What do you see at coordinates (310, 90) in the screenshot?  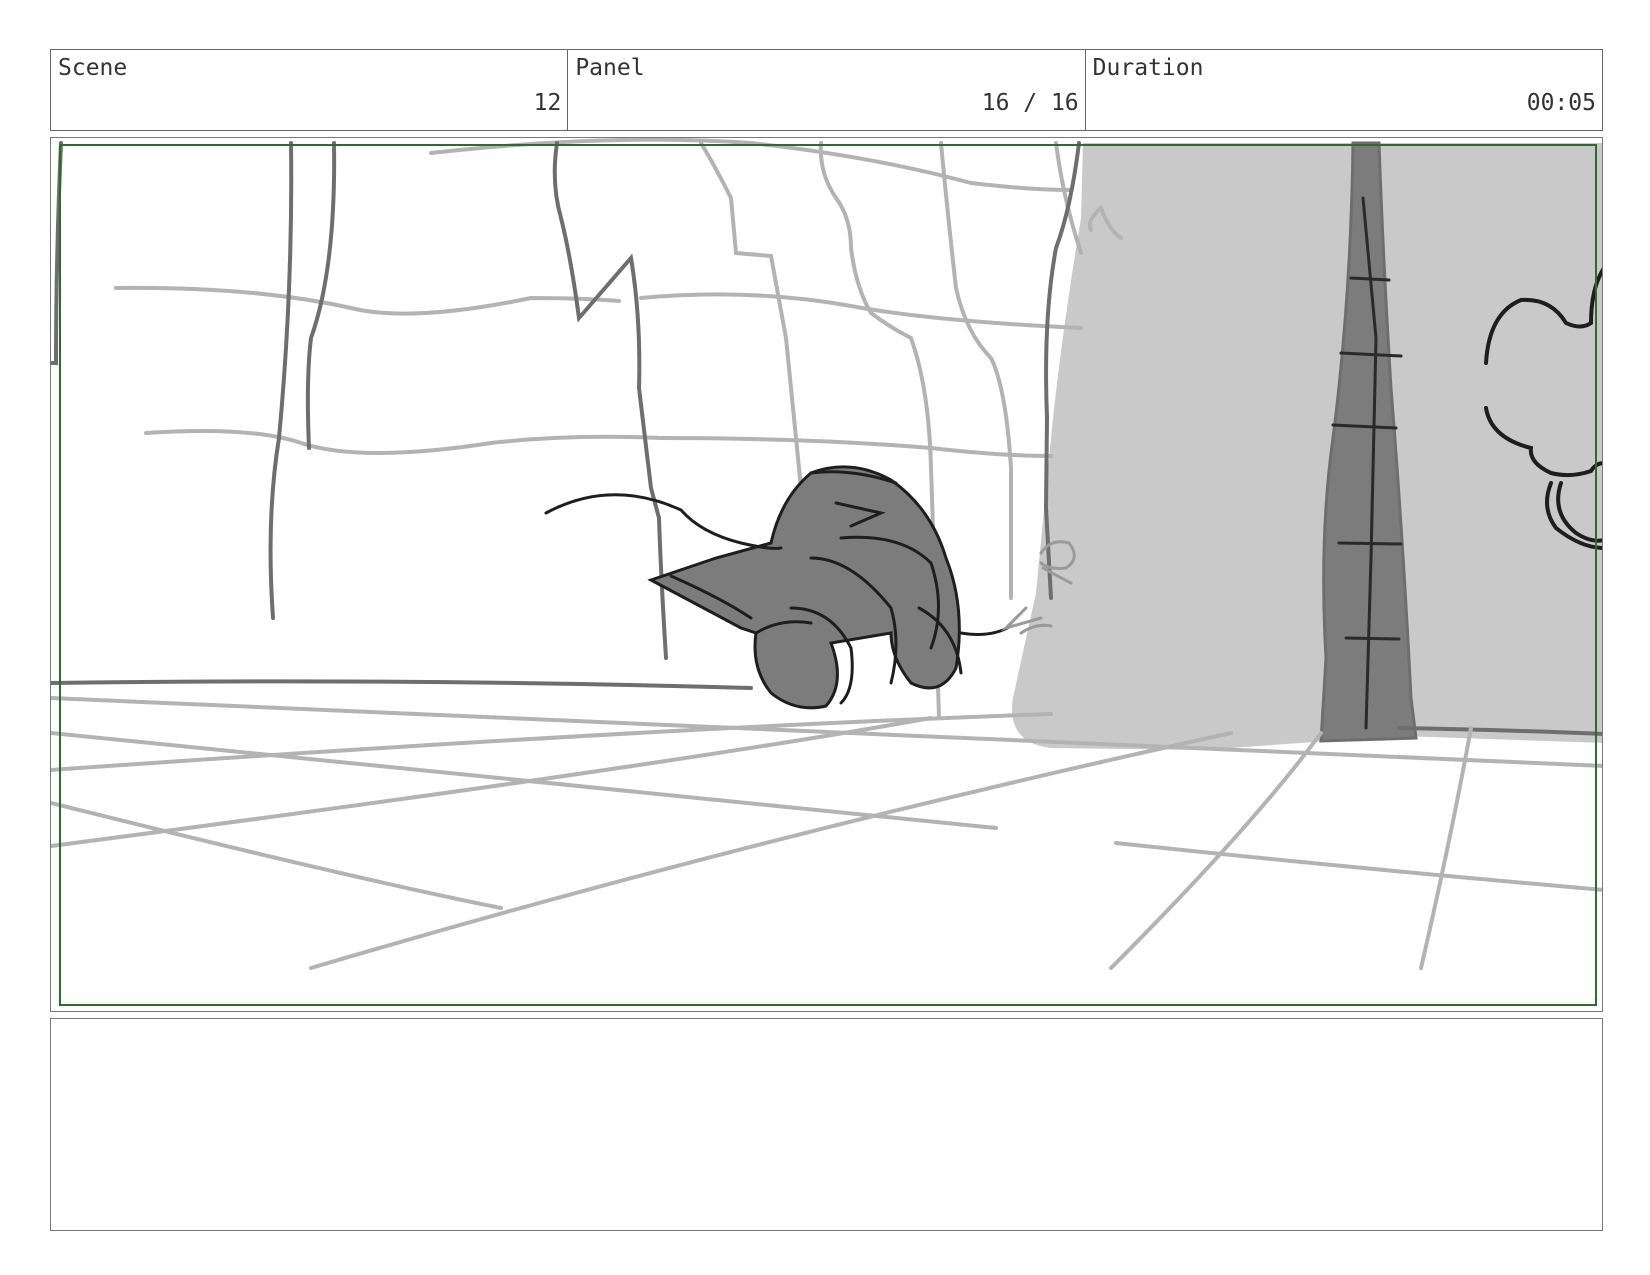 I see `scene-cell: Scene 12` at bounding box center [310, 90].